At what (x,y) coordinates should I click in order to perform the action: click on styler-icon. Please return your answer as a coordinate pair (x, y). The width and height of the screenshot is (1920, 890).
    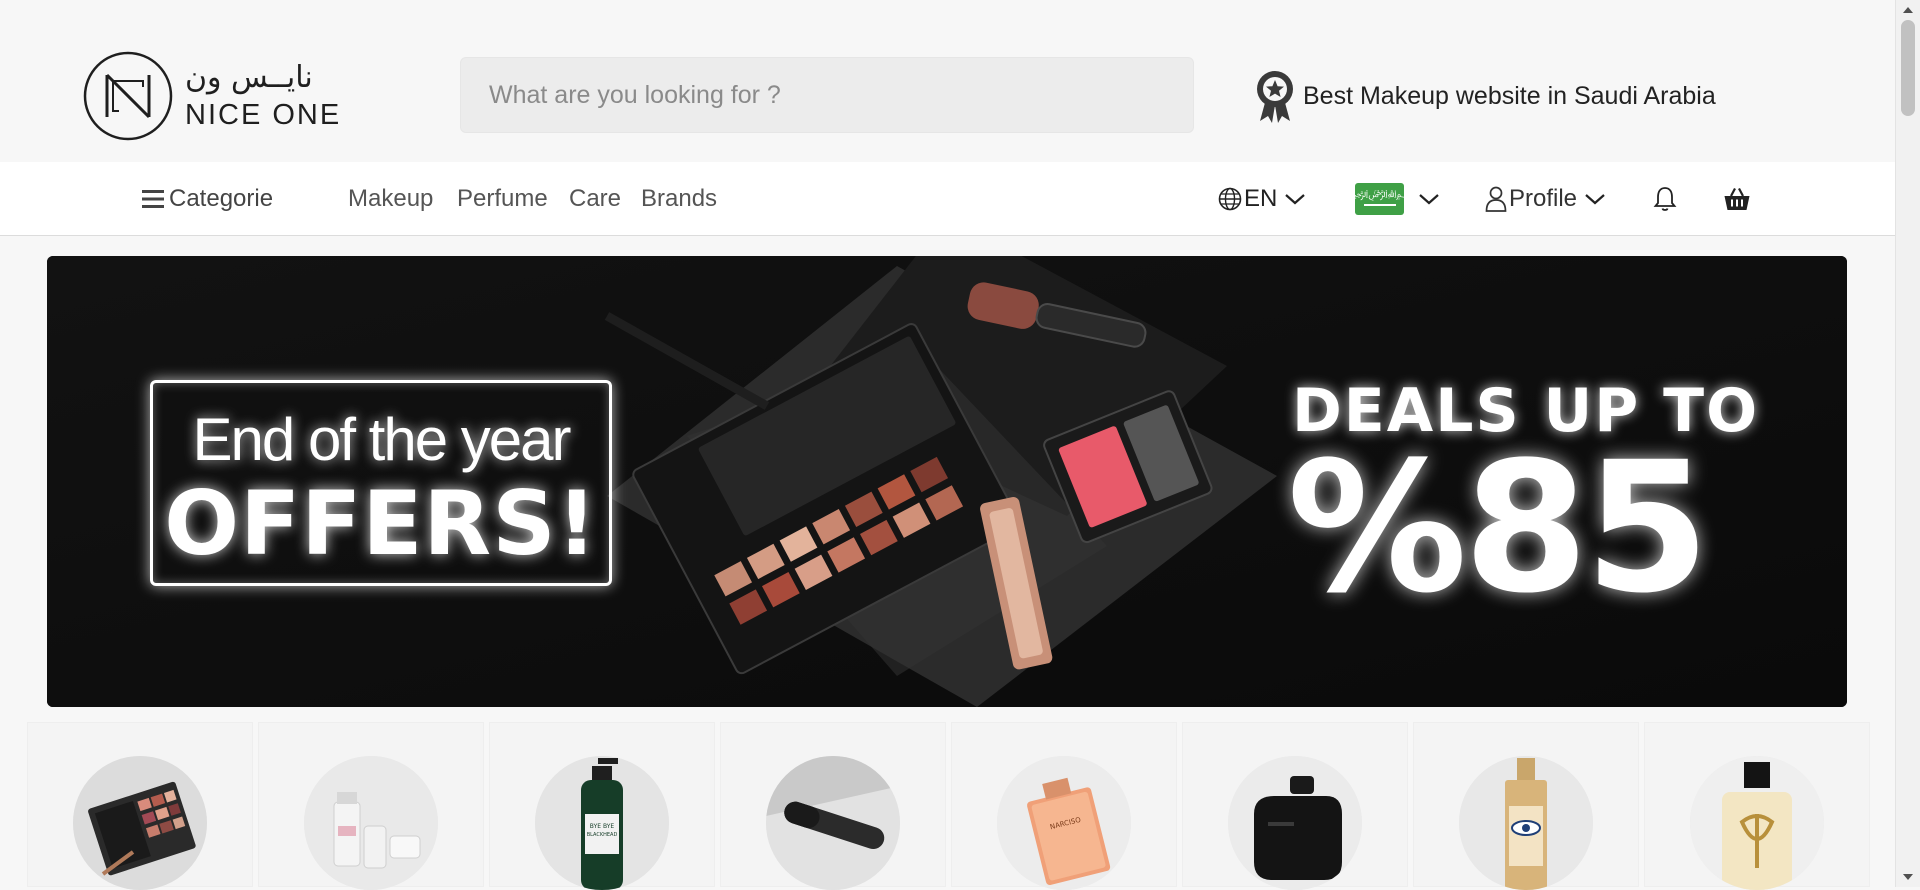
    Looking at the image, I should click on (833, 823).